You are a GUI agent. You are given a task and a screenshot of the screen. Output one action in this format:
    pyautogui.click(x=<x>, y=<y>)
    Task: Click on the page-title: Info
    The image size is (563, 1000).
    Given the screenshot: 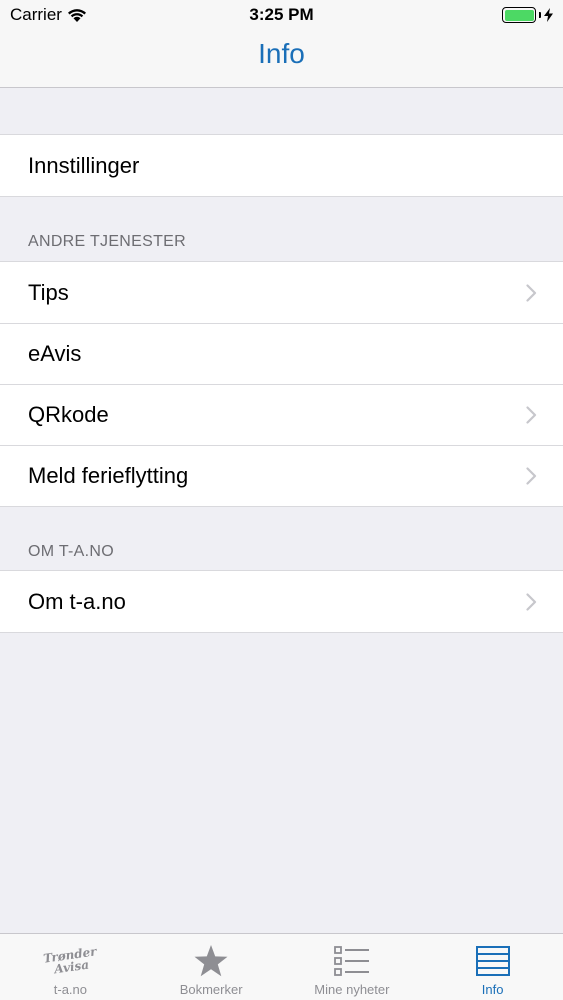 What is the action you would take?
    pyautogui.click(x=281, y=53)
    